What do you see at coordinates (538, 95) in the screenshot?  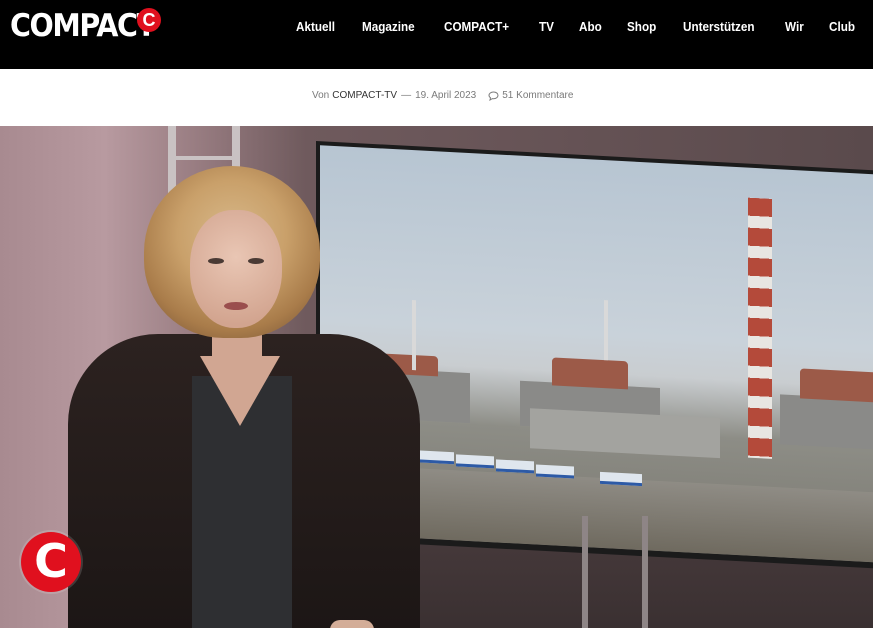 I see `comments-count: 51 Kommentare` at bounding box center [538, 95].